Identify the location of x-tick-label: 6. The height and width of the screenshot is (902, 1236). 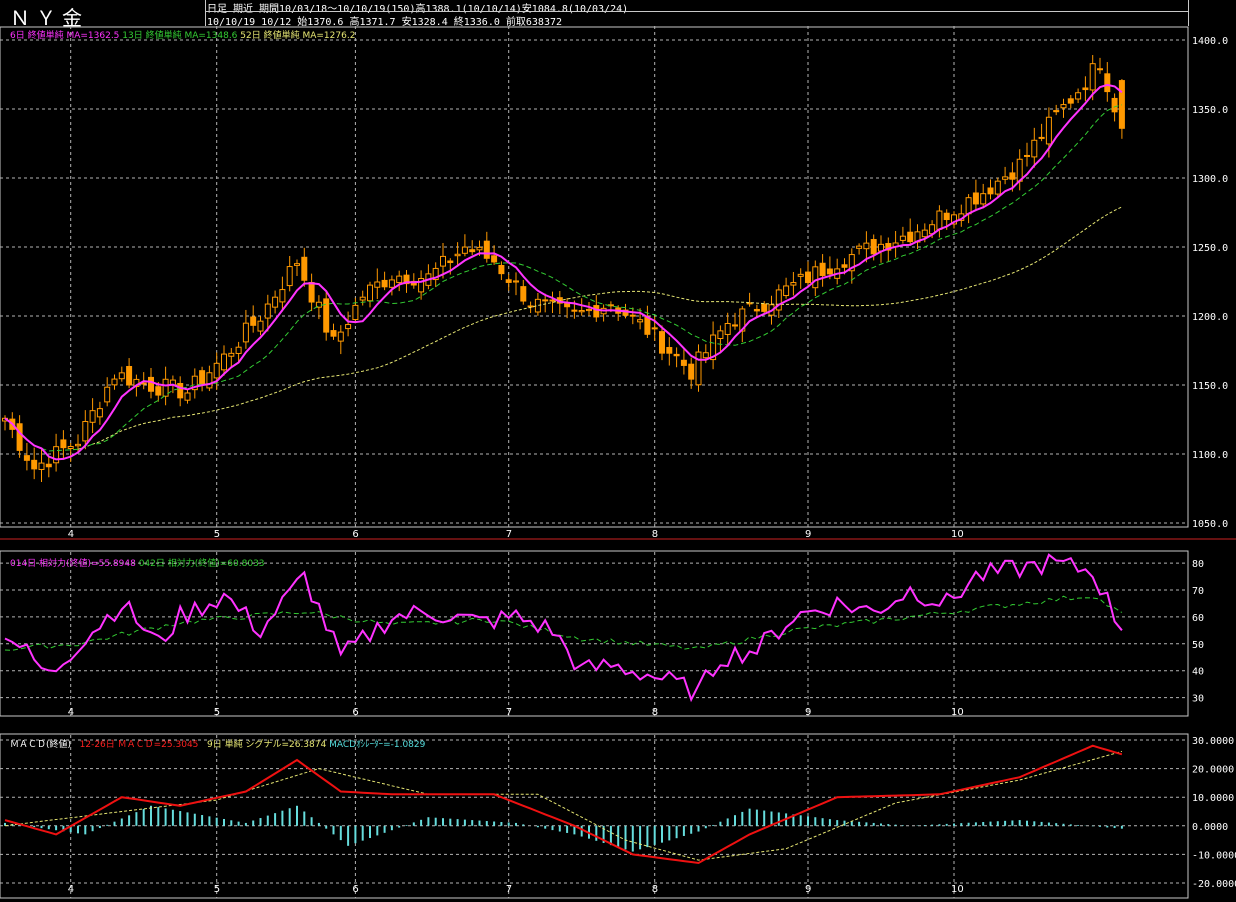
(355, 889).